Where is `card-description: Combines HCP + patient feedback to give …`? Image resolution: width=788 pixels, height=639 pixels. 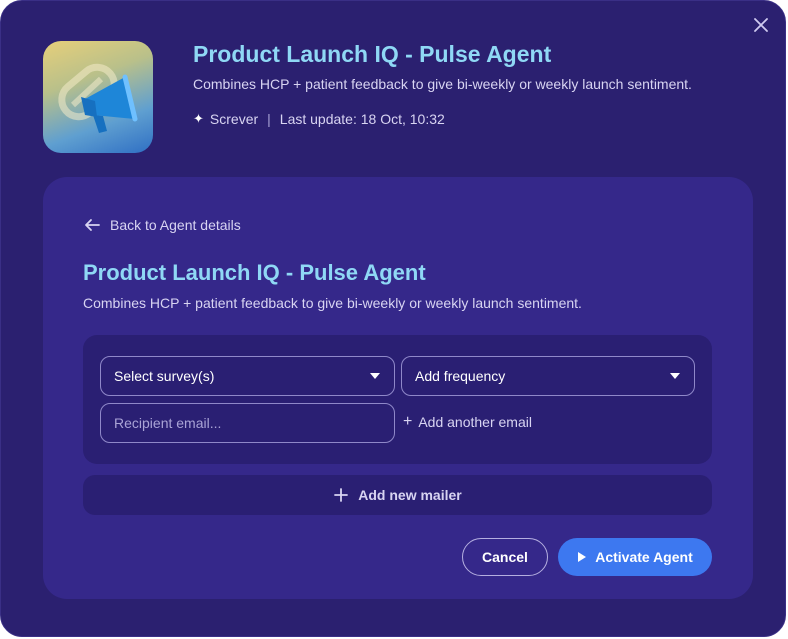 card-description: Combines HCP + patient feedback to give … is located at coordinates (332, 303).